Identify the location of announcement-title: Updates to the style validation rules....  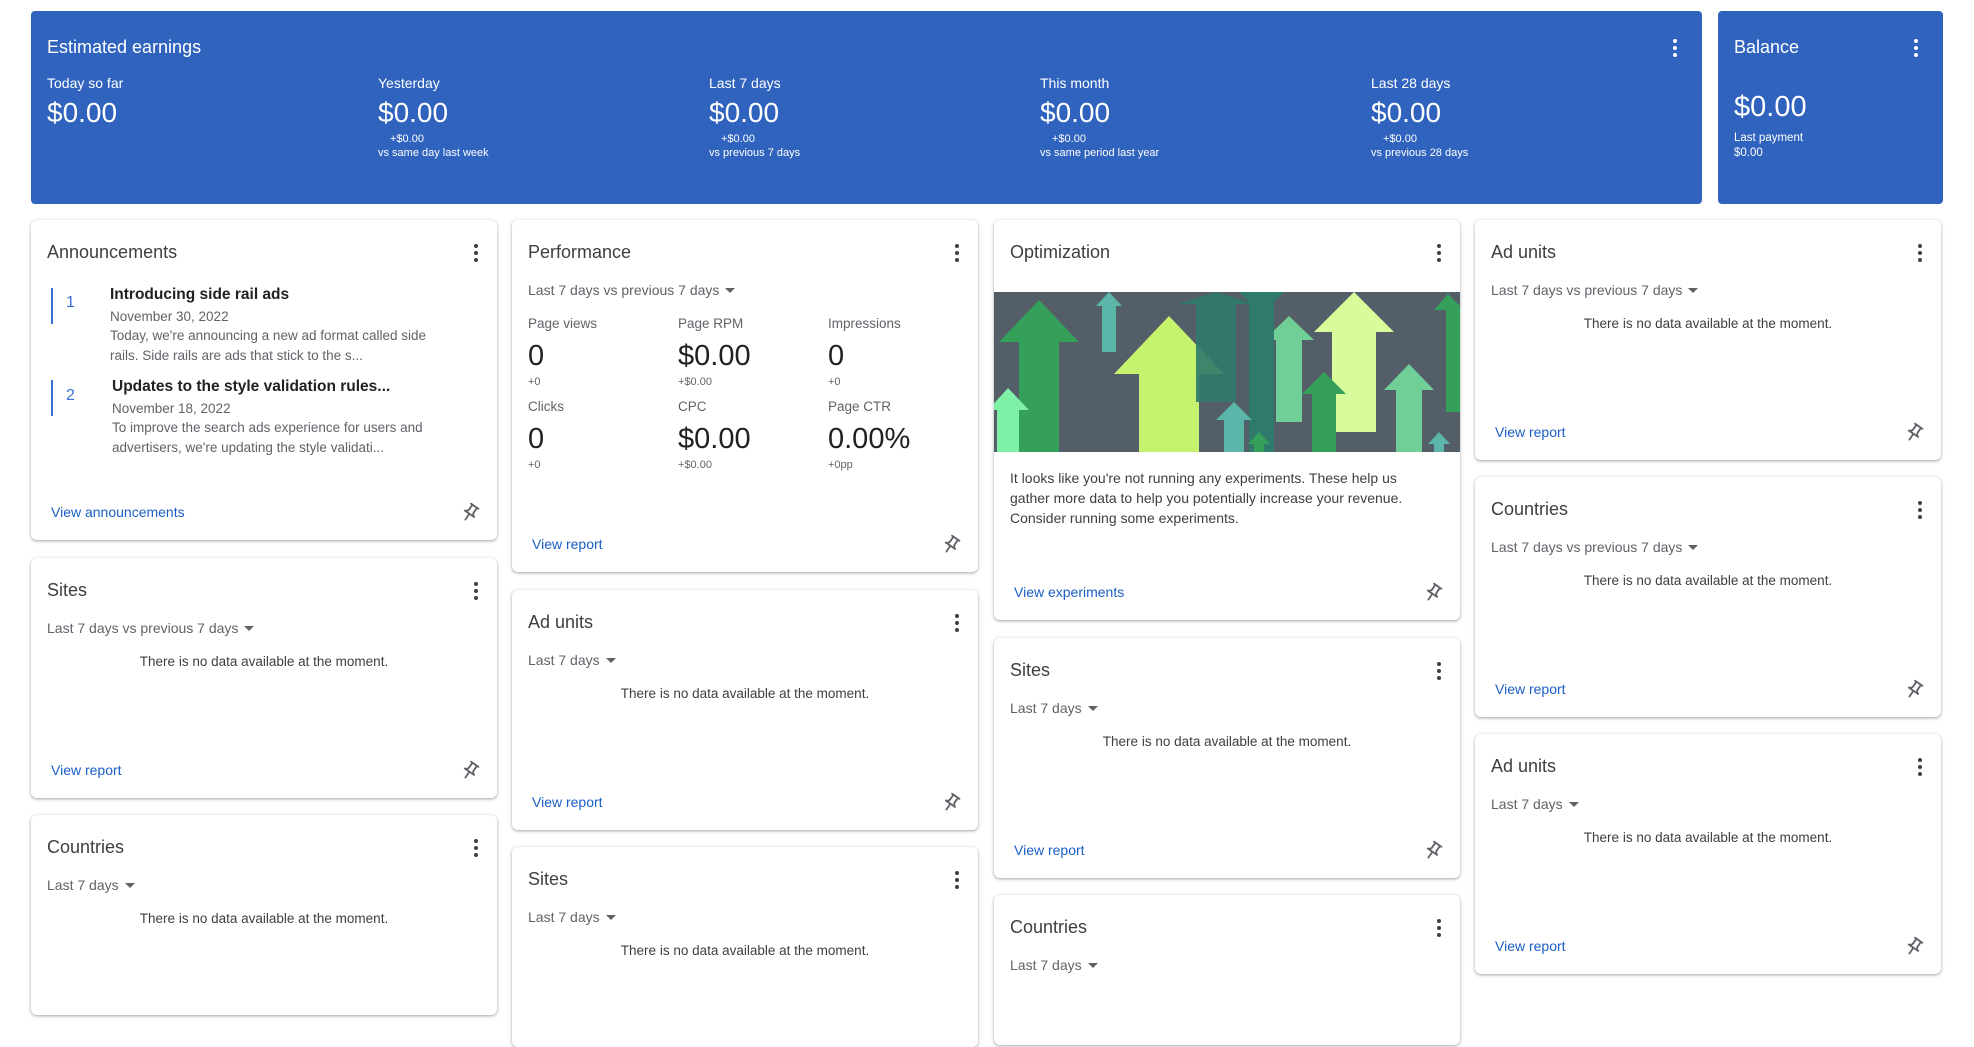
(251, 387).